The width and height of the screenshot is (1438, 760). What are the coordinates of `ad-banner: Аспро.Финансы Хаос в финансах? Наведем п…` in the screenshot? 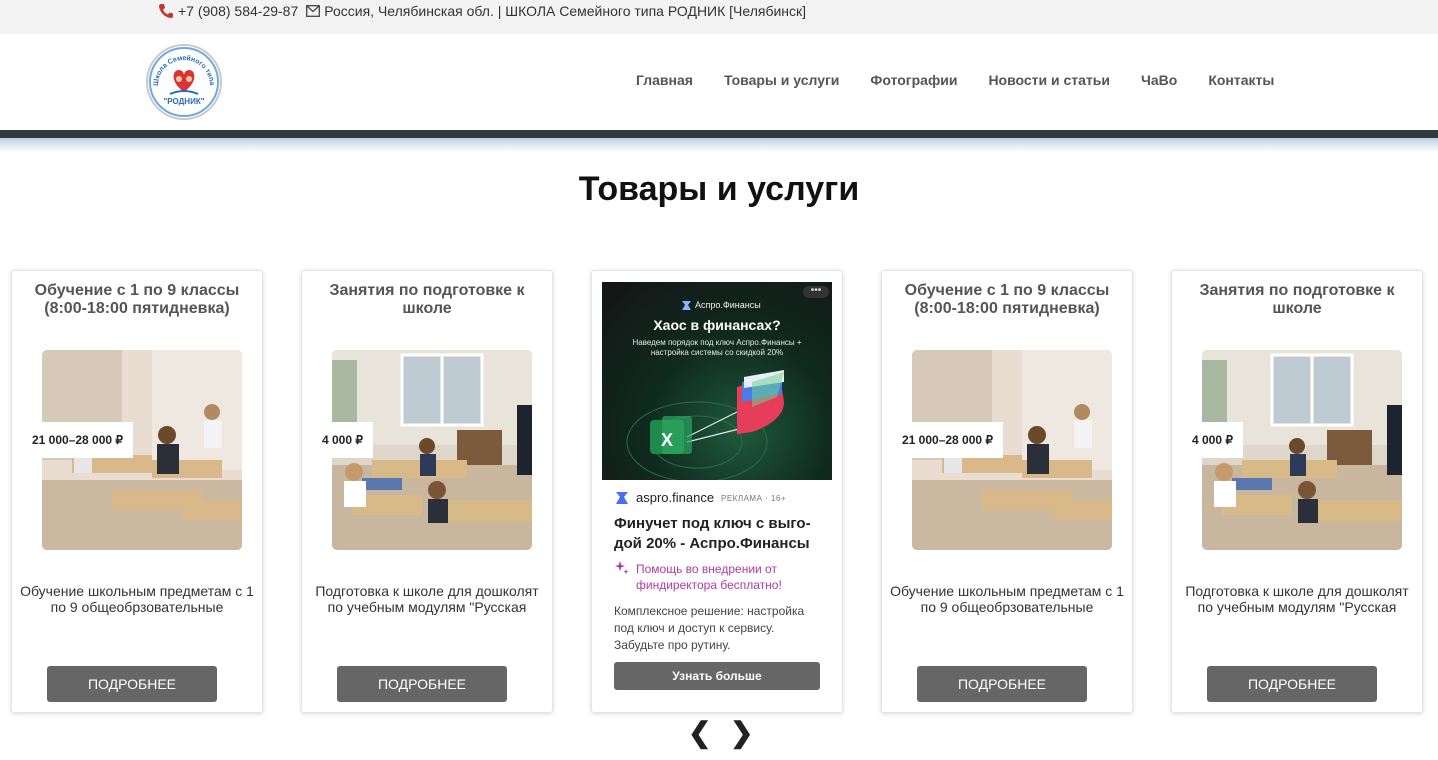 It's located at (717, 381).